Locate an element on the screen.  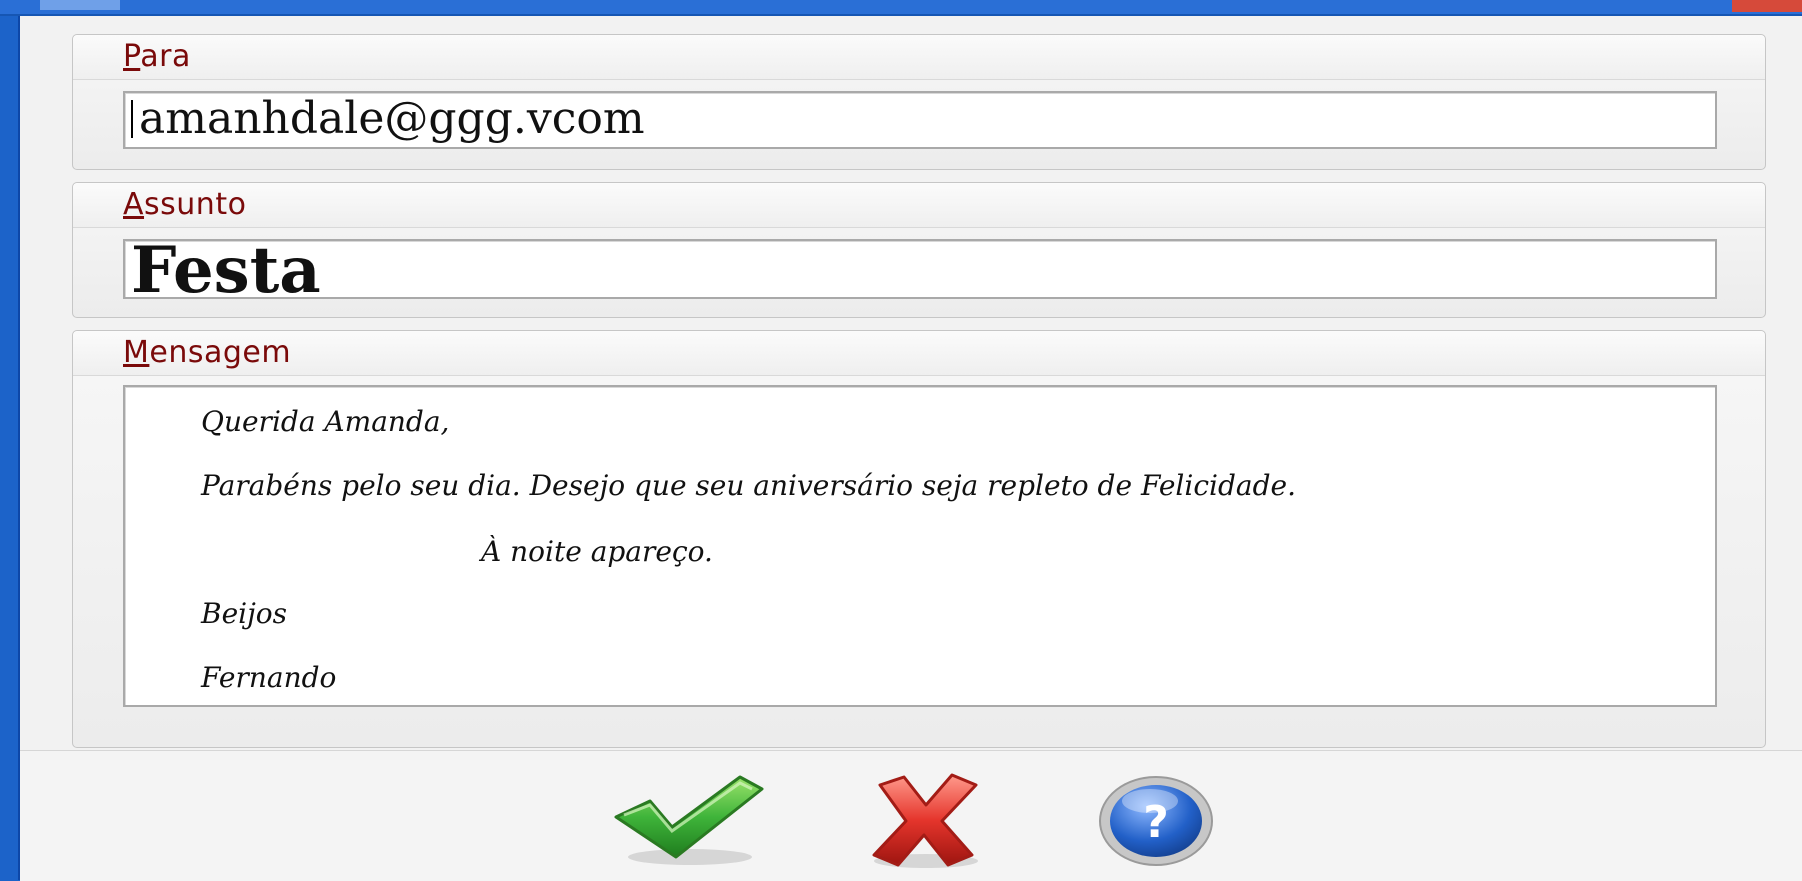
mensagem-header: Mensagem is located at coordinates (919, 353).